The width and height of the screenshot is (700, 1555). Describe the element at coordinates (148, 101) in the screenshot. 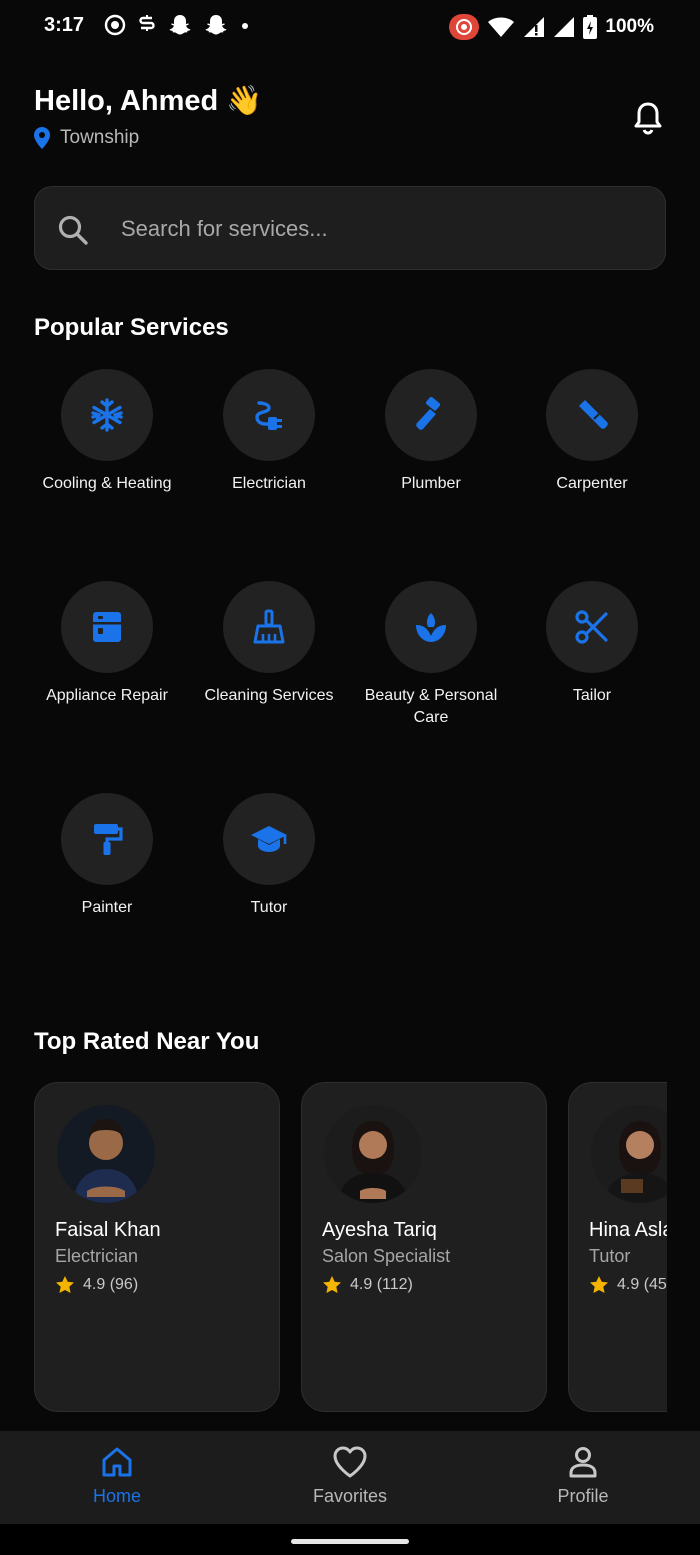

I see `greeting-title: Hello, Ahmed 👋` at that location.